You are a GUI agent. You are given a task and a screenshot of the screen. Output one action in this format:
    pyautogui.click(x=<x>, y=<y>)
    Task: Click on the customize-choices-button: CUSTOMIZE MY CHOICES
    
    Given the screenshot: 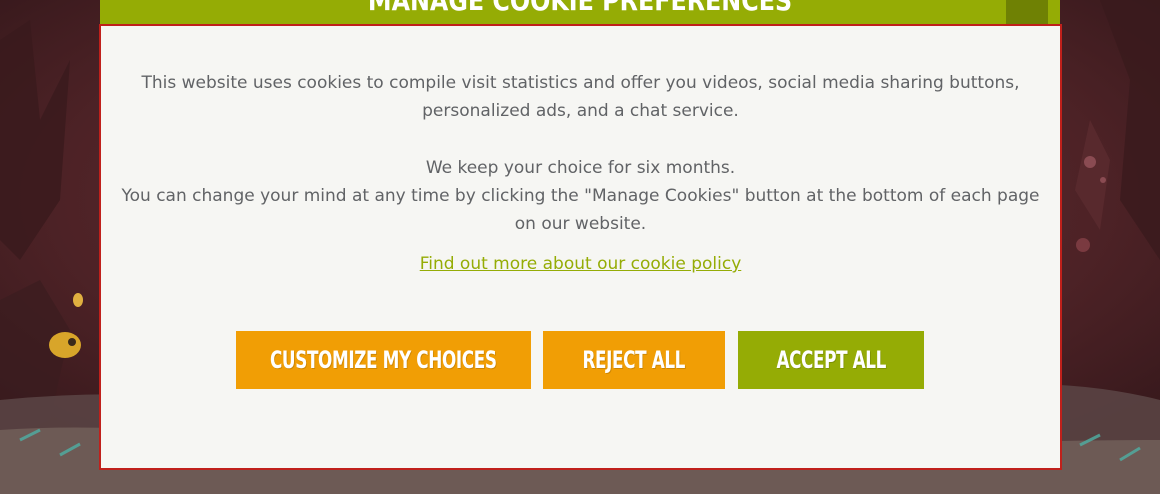 What is the action you would take?
    pyautogui.click(x=383, y=360)
    